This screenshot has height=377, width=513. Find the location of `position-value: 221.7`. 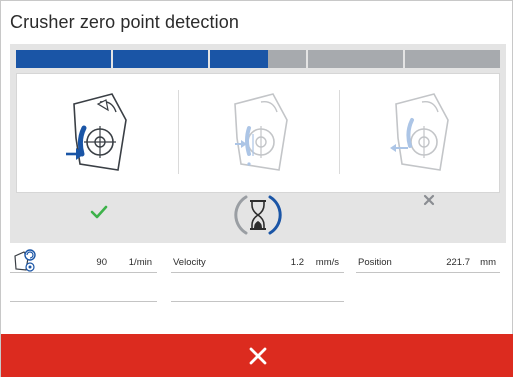

position-value: 221.7 is located at coordinates (458, 262).